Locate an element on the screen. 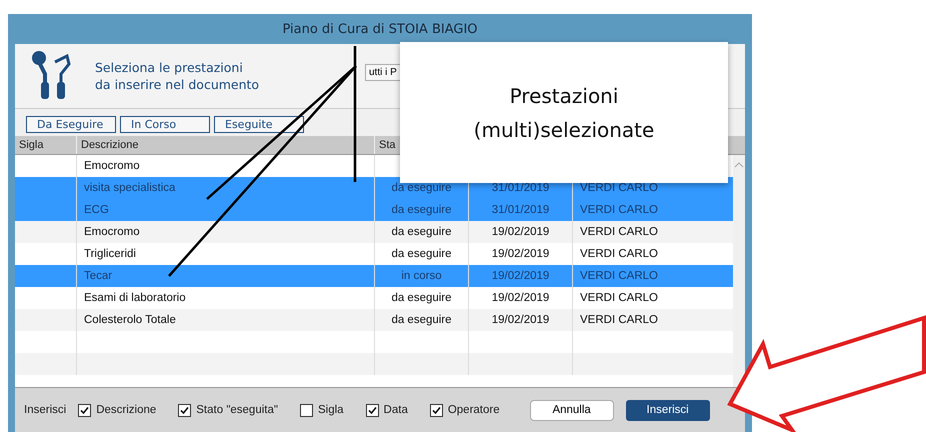 The image size is (926, 432). callout-text: Prestazioni is located at coordinates (564, 96).